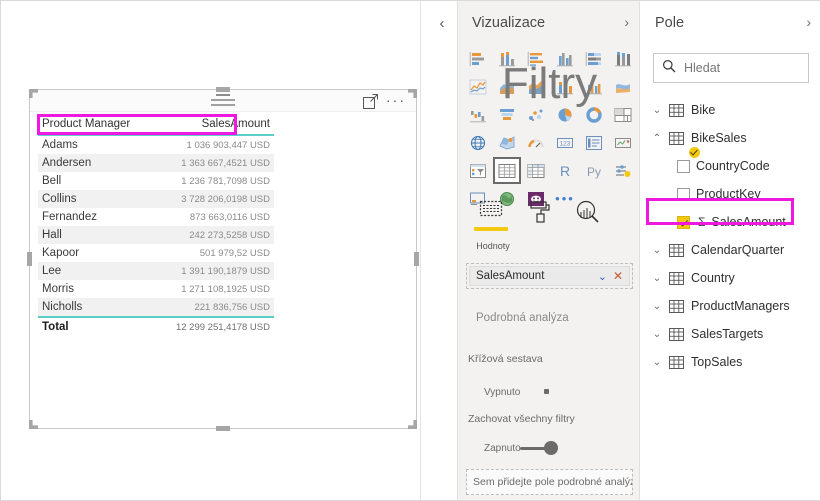 Image resolution: width=820 pixels, height=501 pixels. Describe the element at coordinates (626, 22) in the screenshot. I see `visualizations-expand-chevron-icon: ›` at that location.